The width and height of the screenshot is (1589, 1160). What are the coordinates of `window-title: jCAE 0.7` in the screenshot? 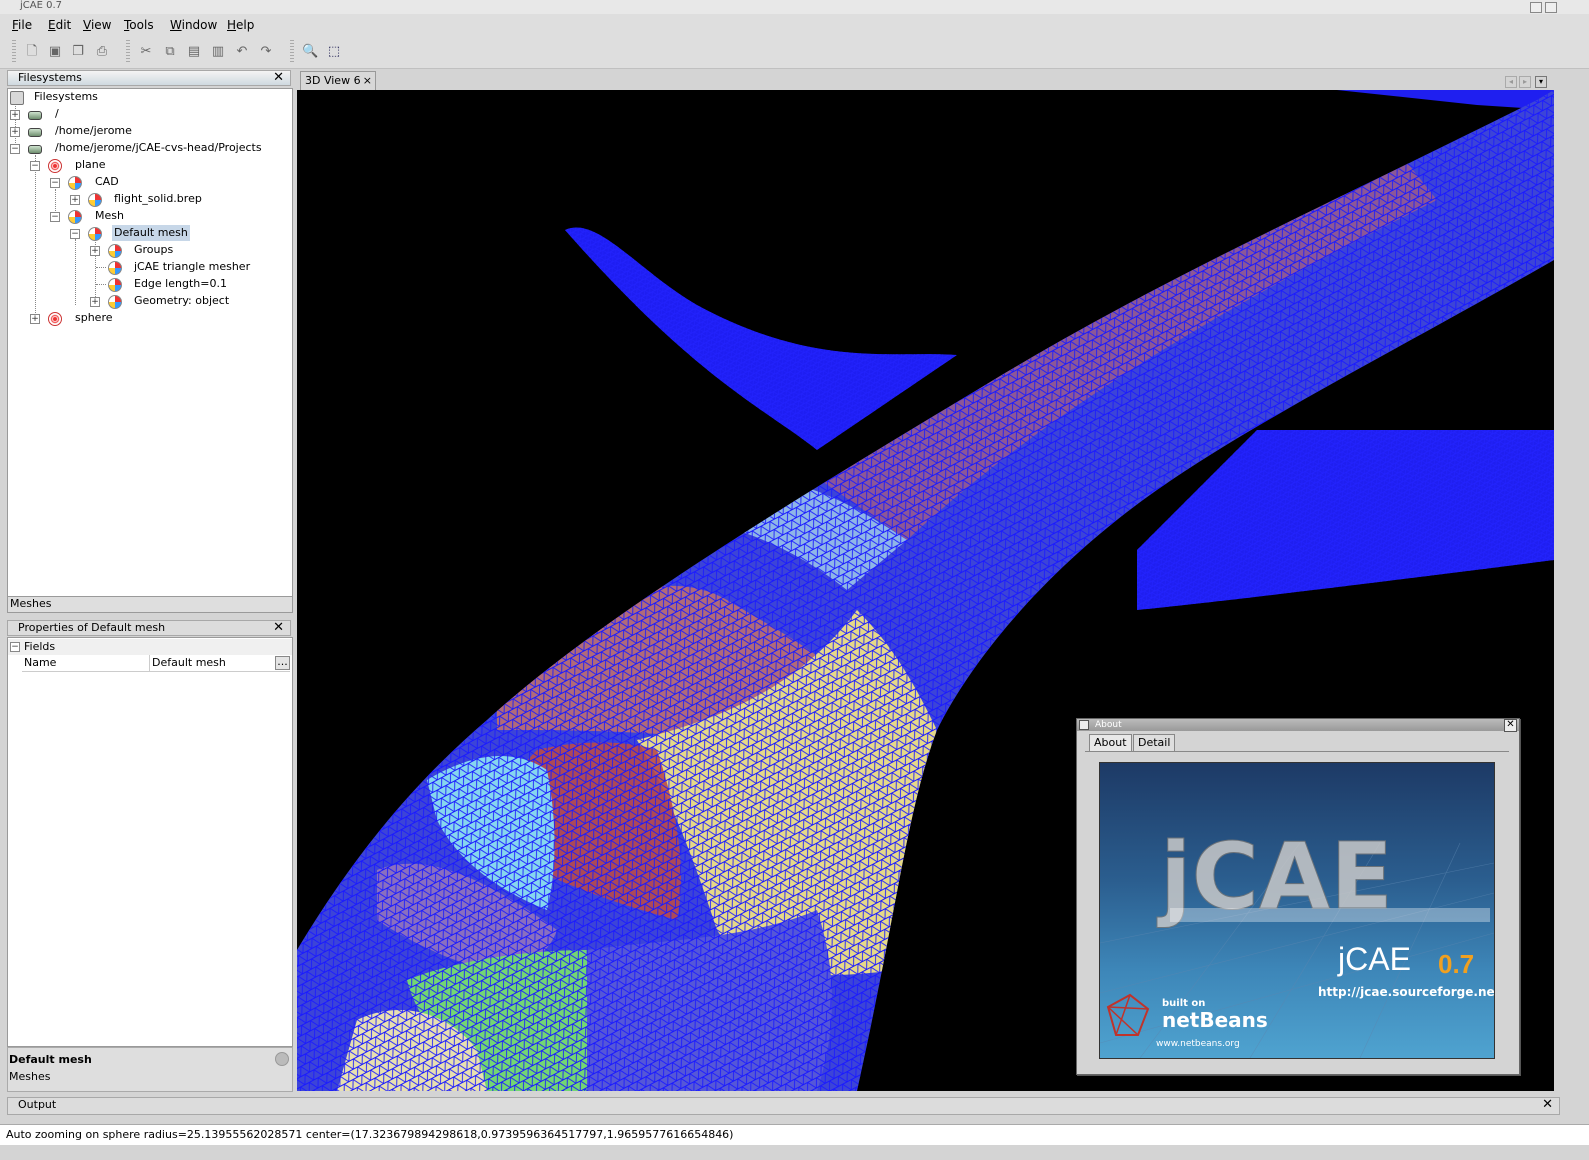 It's located at (41, 5).